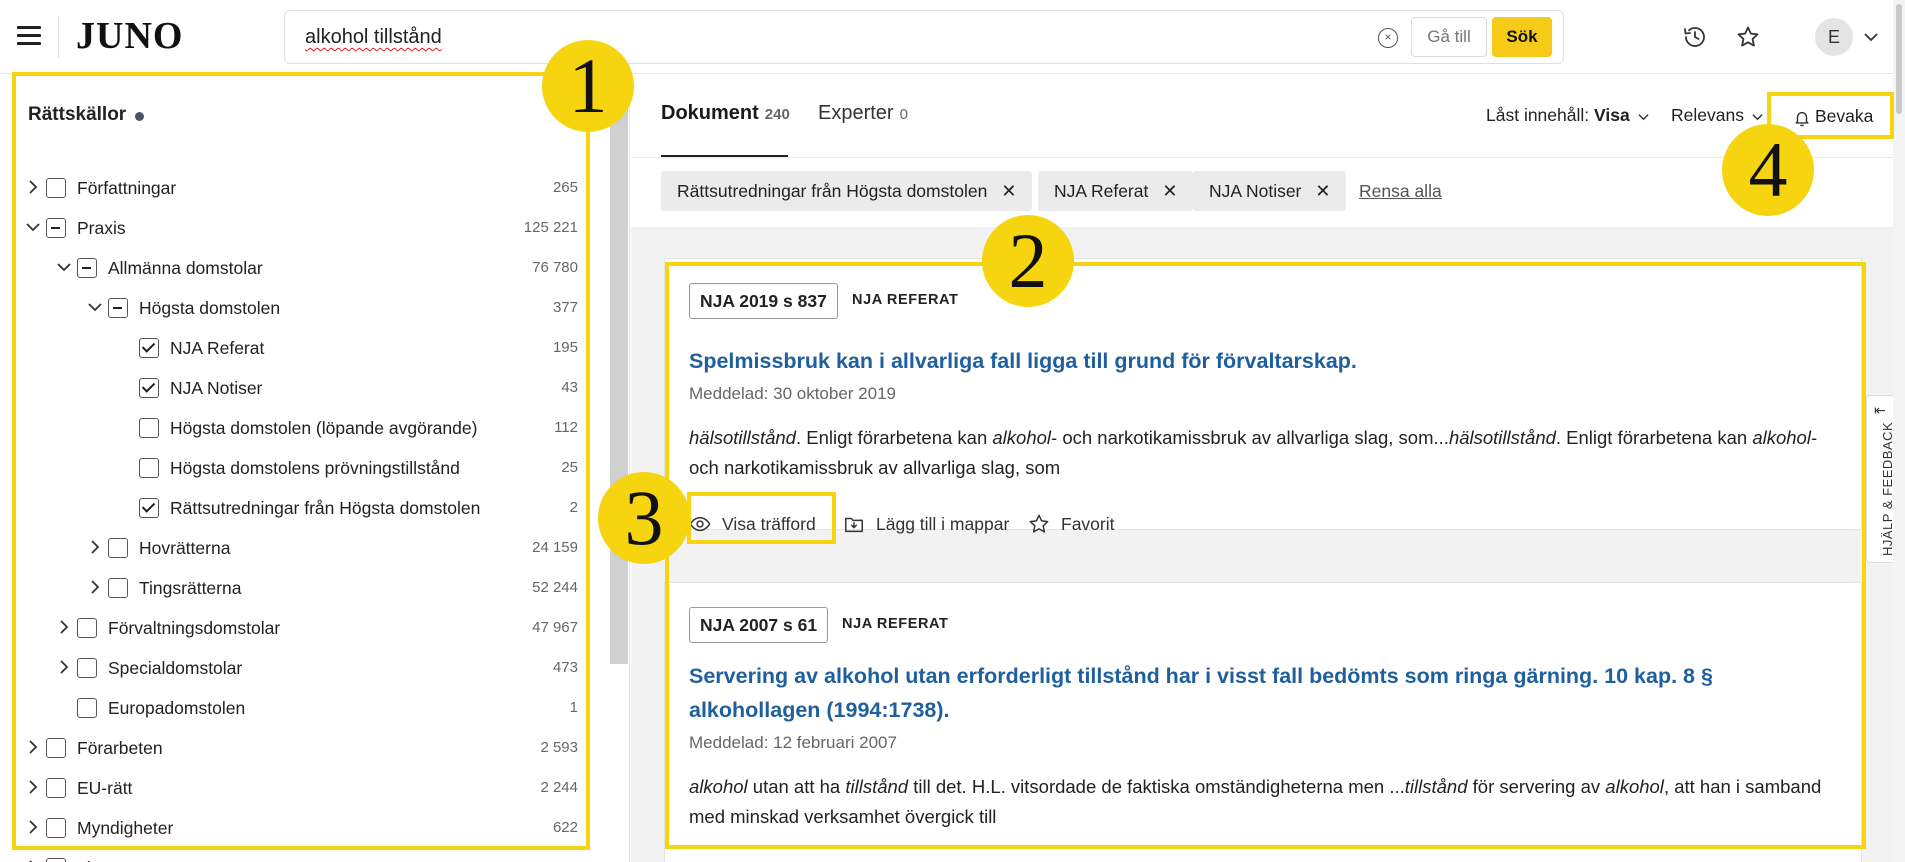 This screenshot has height=862, width=1905. What do you see at coordinates (1039, 523) in the screenshot?
I see `star-icon` at bounding box center [1039, 523].